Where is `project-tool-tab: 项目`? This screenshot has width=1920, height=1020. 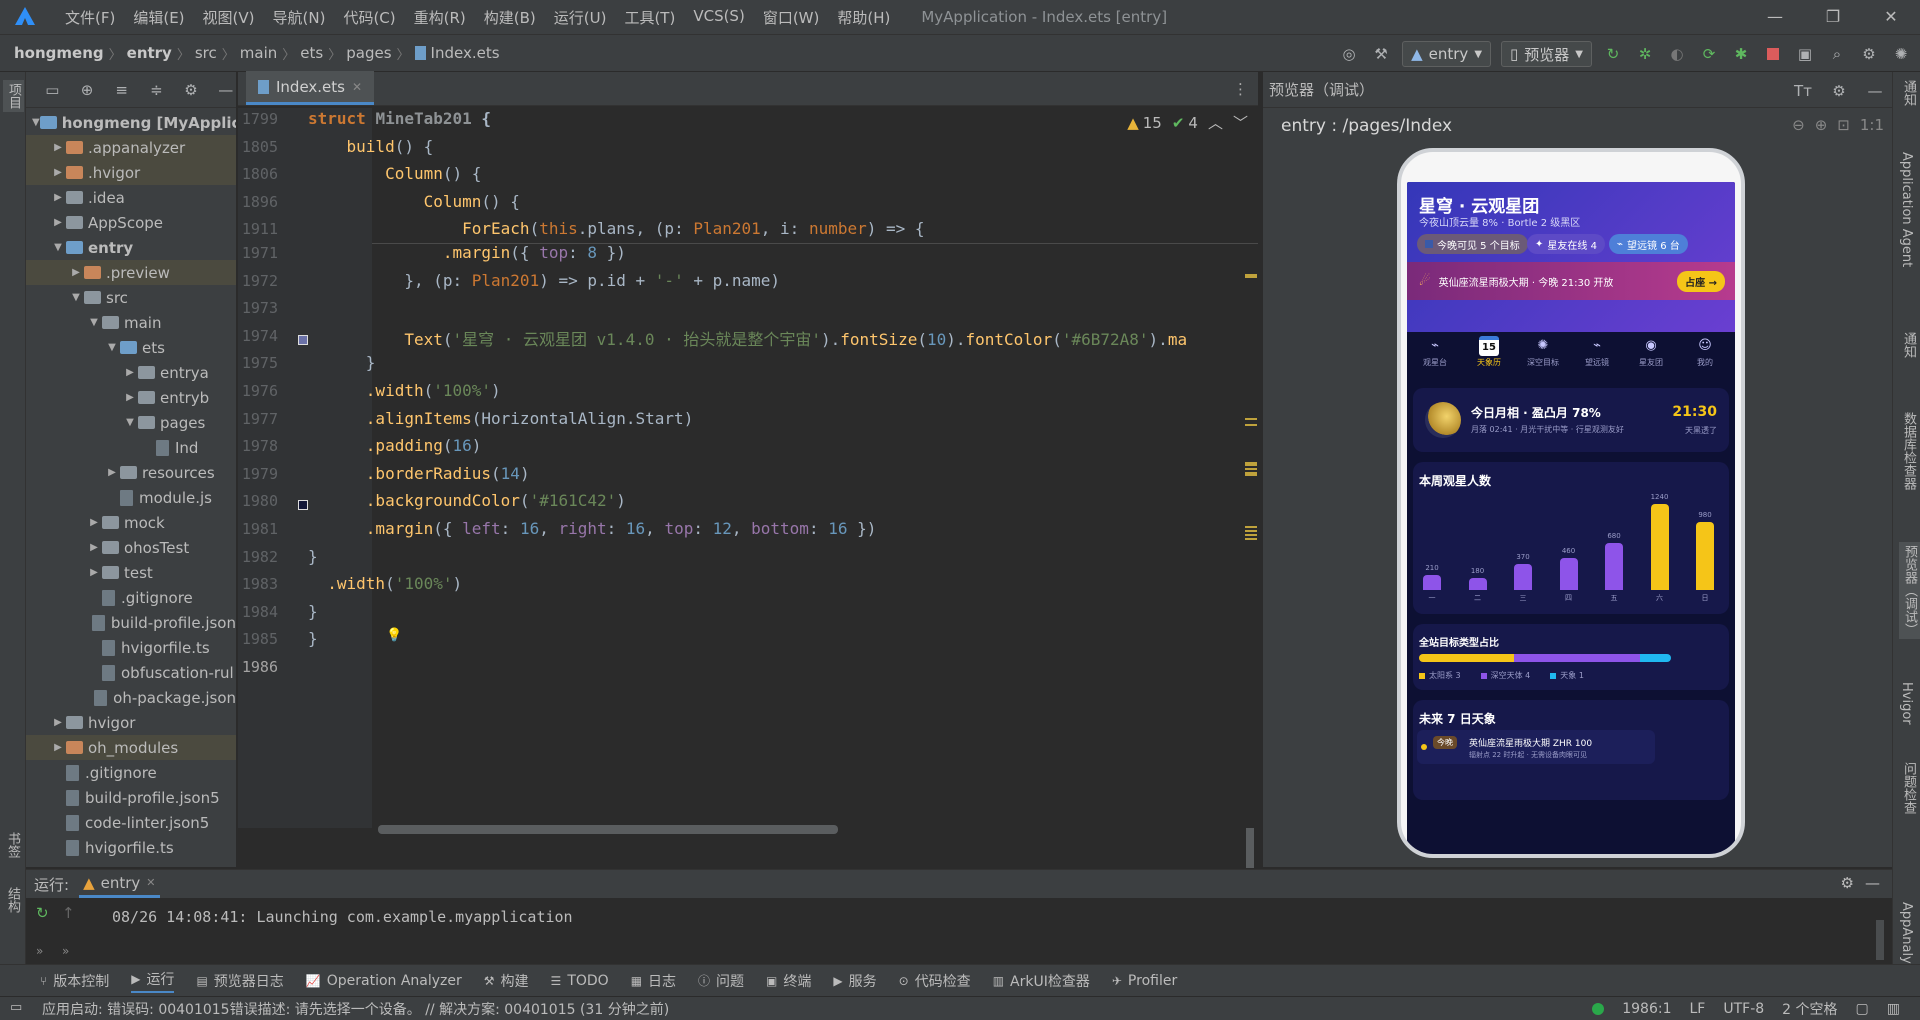 project-tool-tab: 项目 is located at coordinates (13, 96).